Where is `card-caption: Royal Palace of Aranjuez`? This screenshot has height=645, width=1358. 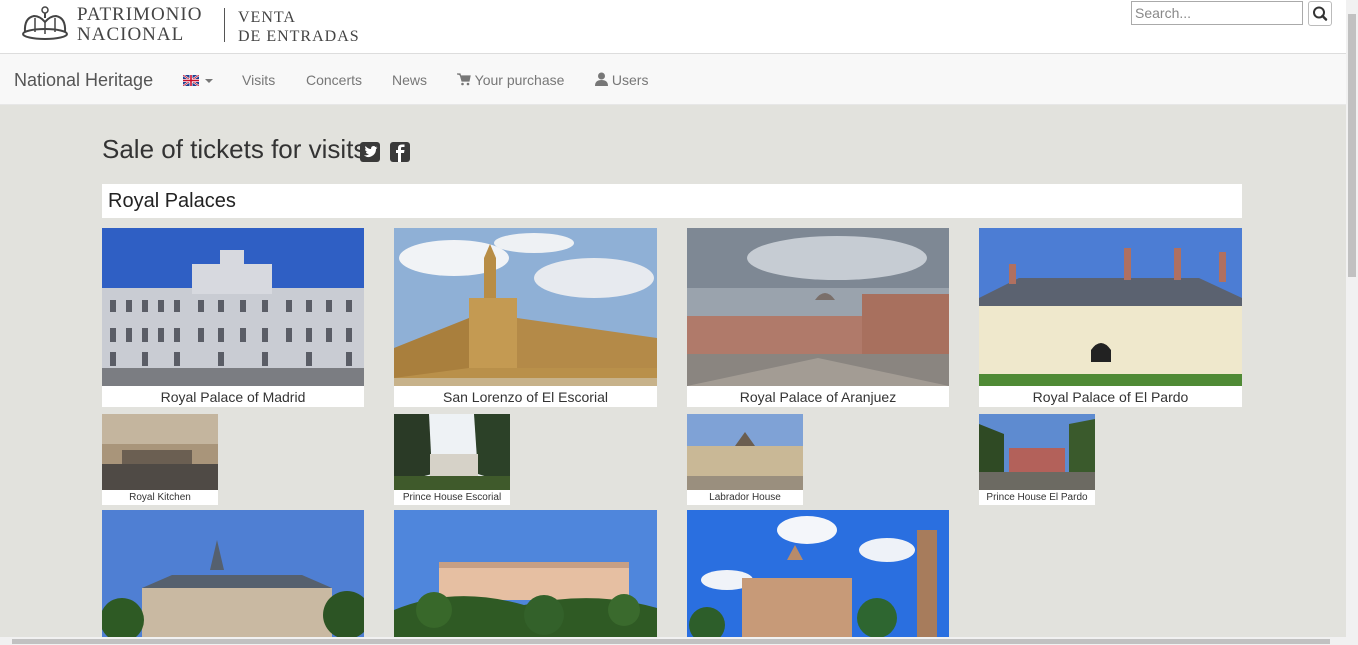
card-caption: Royal Palace of Aranjuez is located at coordinates (818, 397).